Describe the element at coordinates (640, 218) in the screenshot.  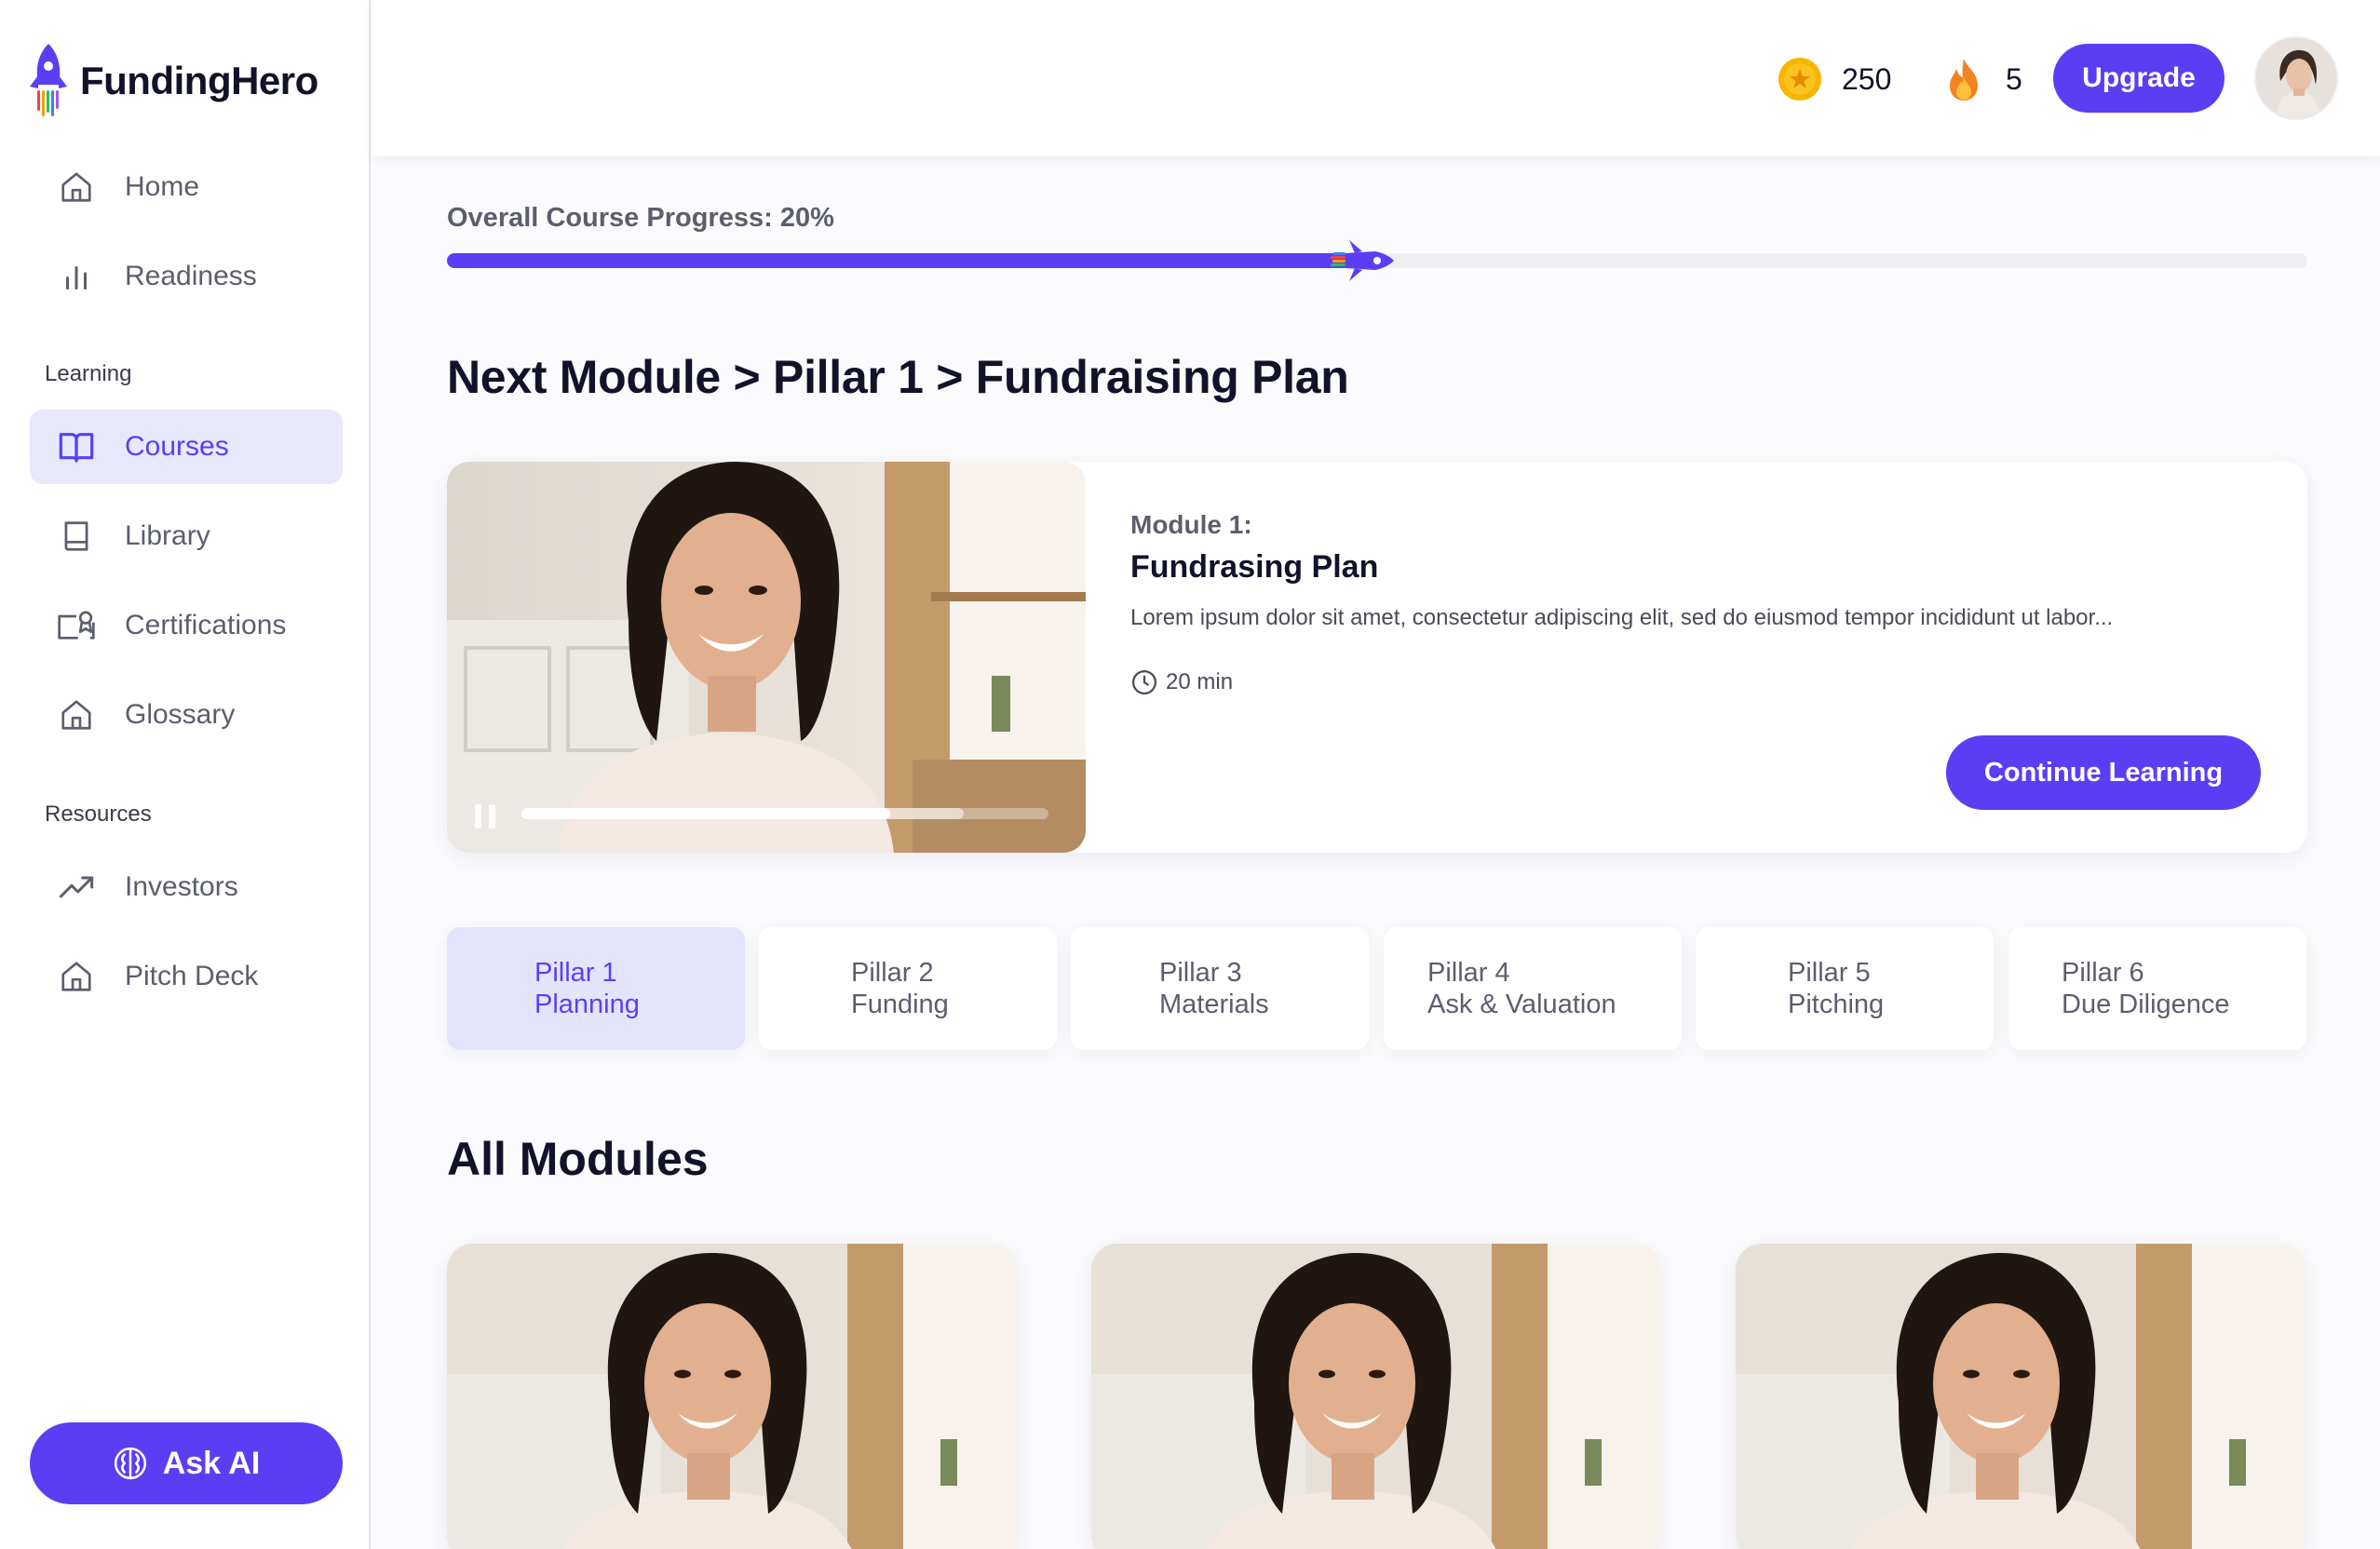
I see `course-progress-label: Overall Course Progress: 20%` at that location.